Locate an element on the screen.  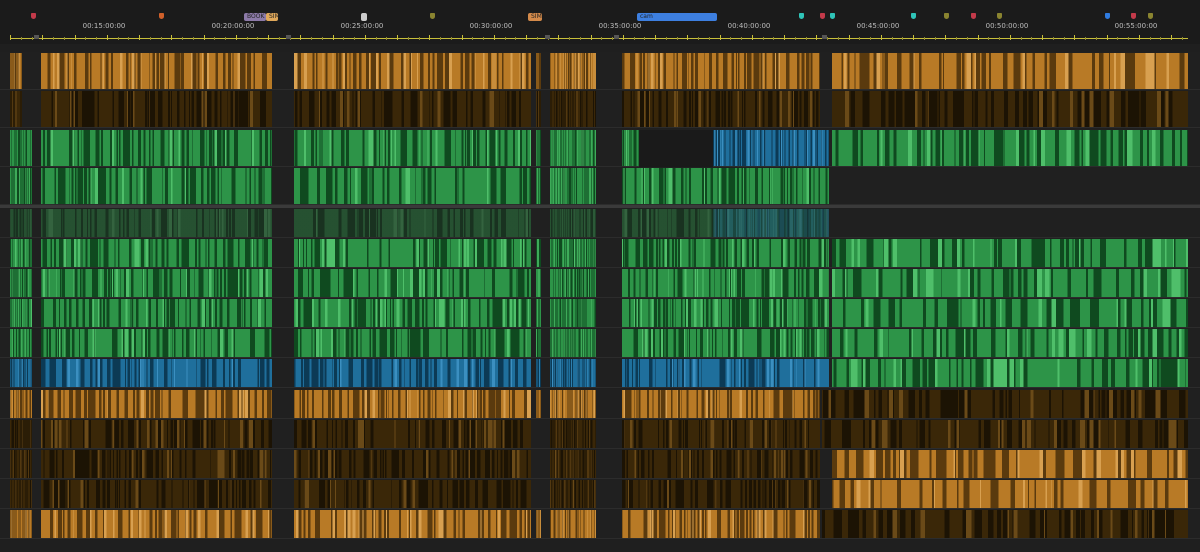
clip-marker is located at coordinates (364, 17).